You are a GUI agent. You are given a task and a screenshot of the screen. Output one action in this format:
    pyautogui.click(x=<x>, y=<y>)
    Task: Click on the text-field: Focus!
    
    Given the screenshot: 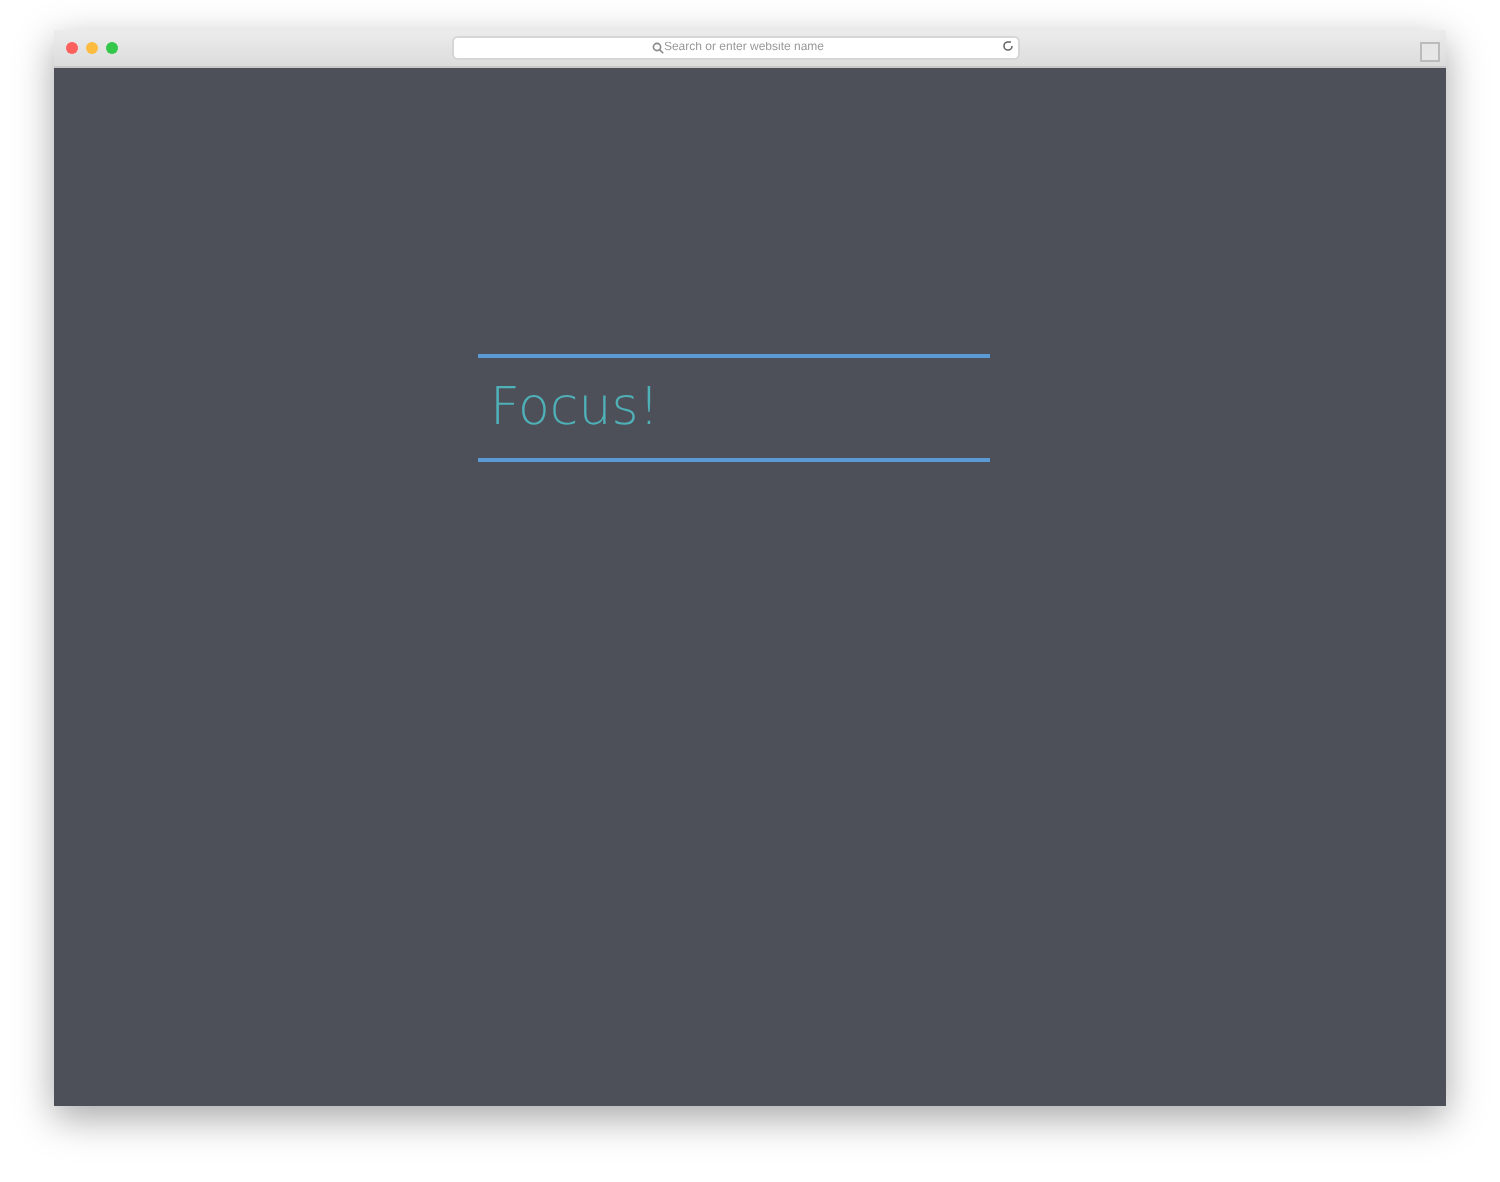 What is the action you would take?
    pyautogui.click(x=734, y=408)
    